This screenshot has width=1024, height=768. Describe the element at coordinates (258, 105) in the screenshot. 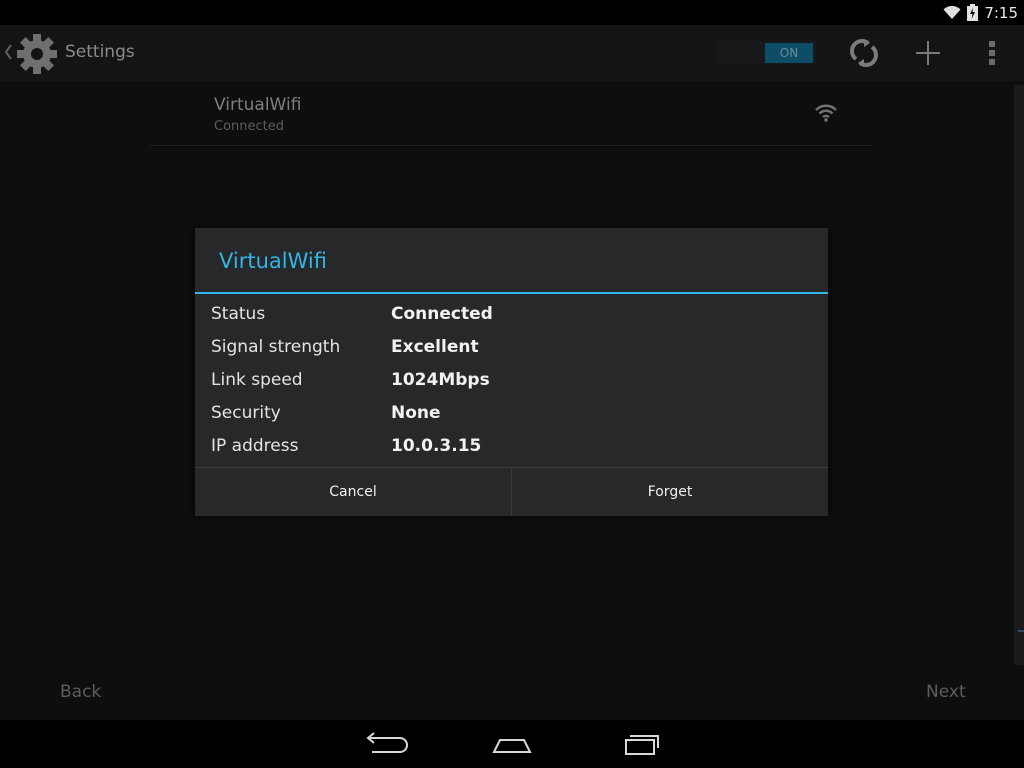

I see `wifi-network-name: VirtualWifi` at that location.